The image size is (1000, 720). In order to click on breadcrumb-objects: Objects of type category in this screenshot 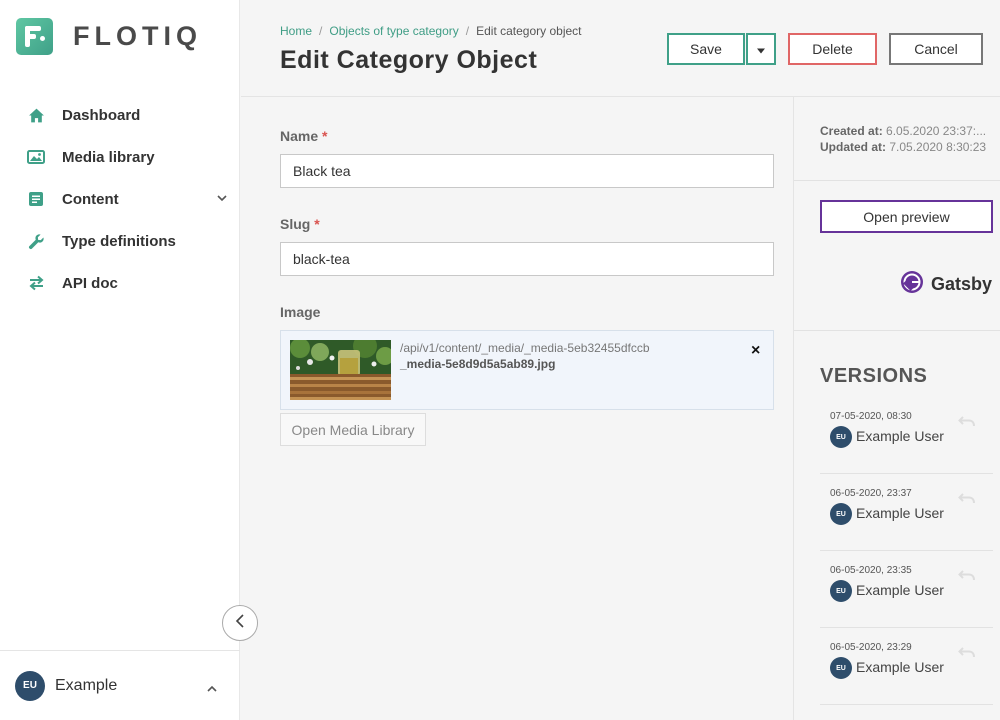, I will do `click(393, 31)`.